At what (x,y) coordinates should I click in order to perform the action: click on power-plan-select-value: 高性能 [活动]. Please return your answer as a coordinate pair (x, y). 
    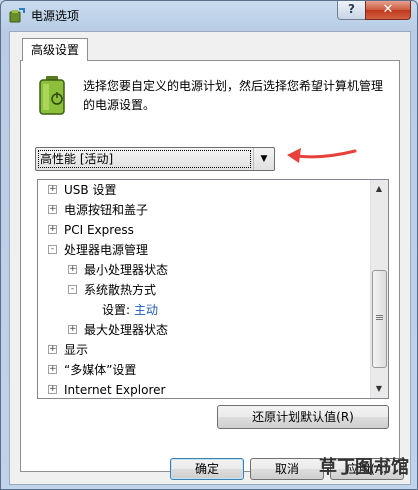
    Looking at the image, I should click on (144, 159).